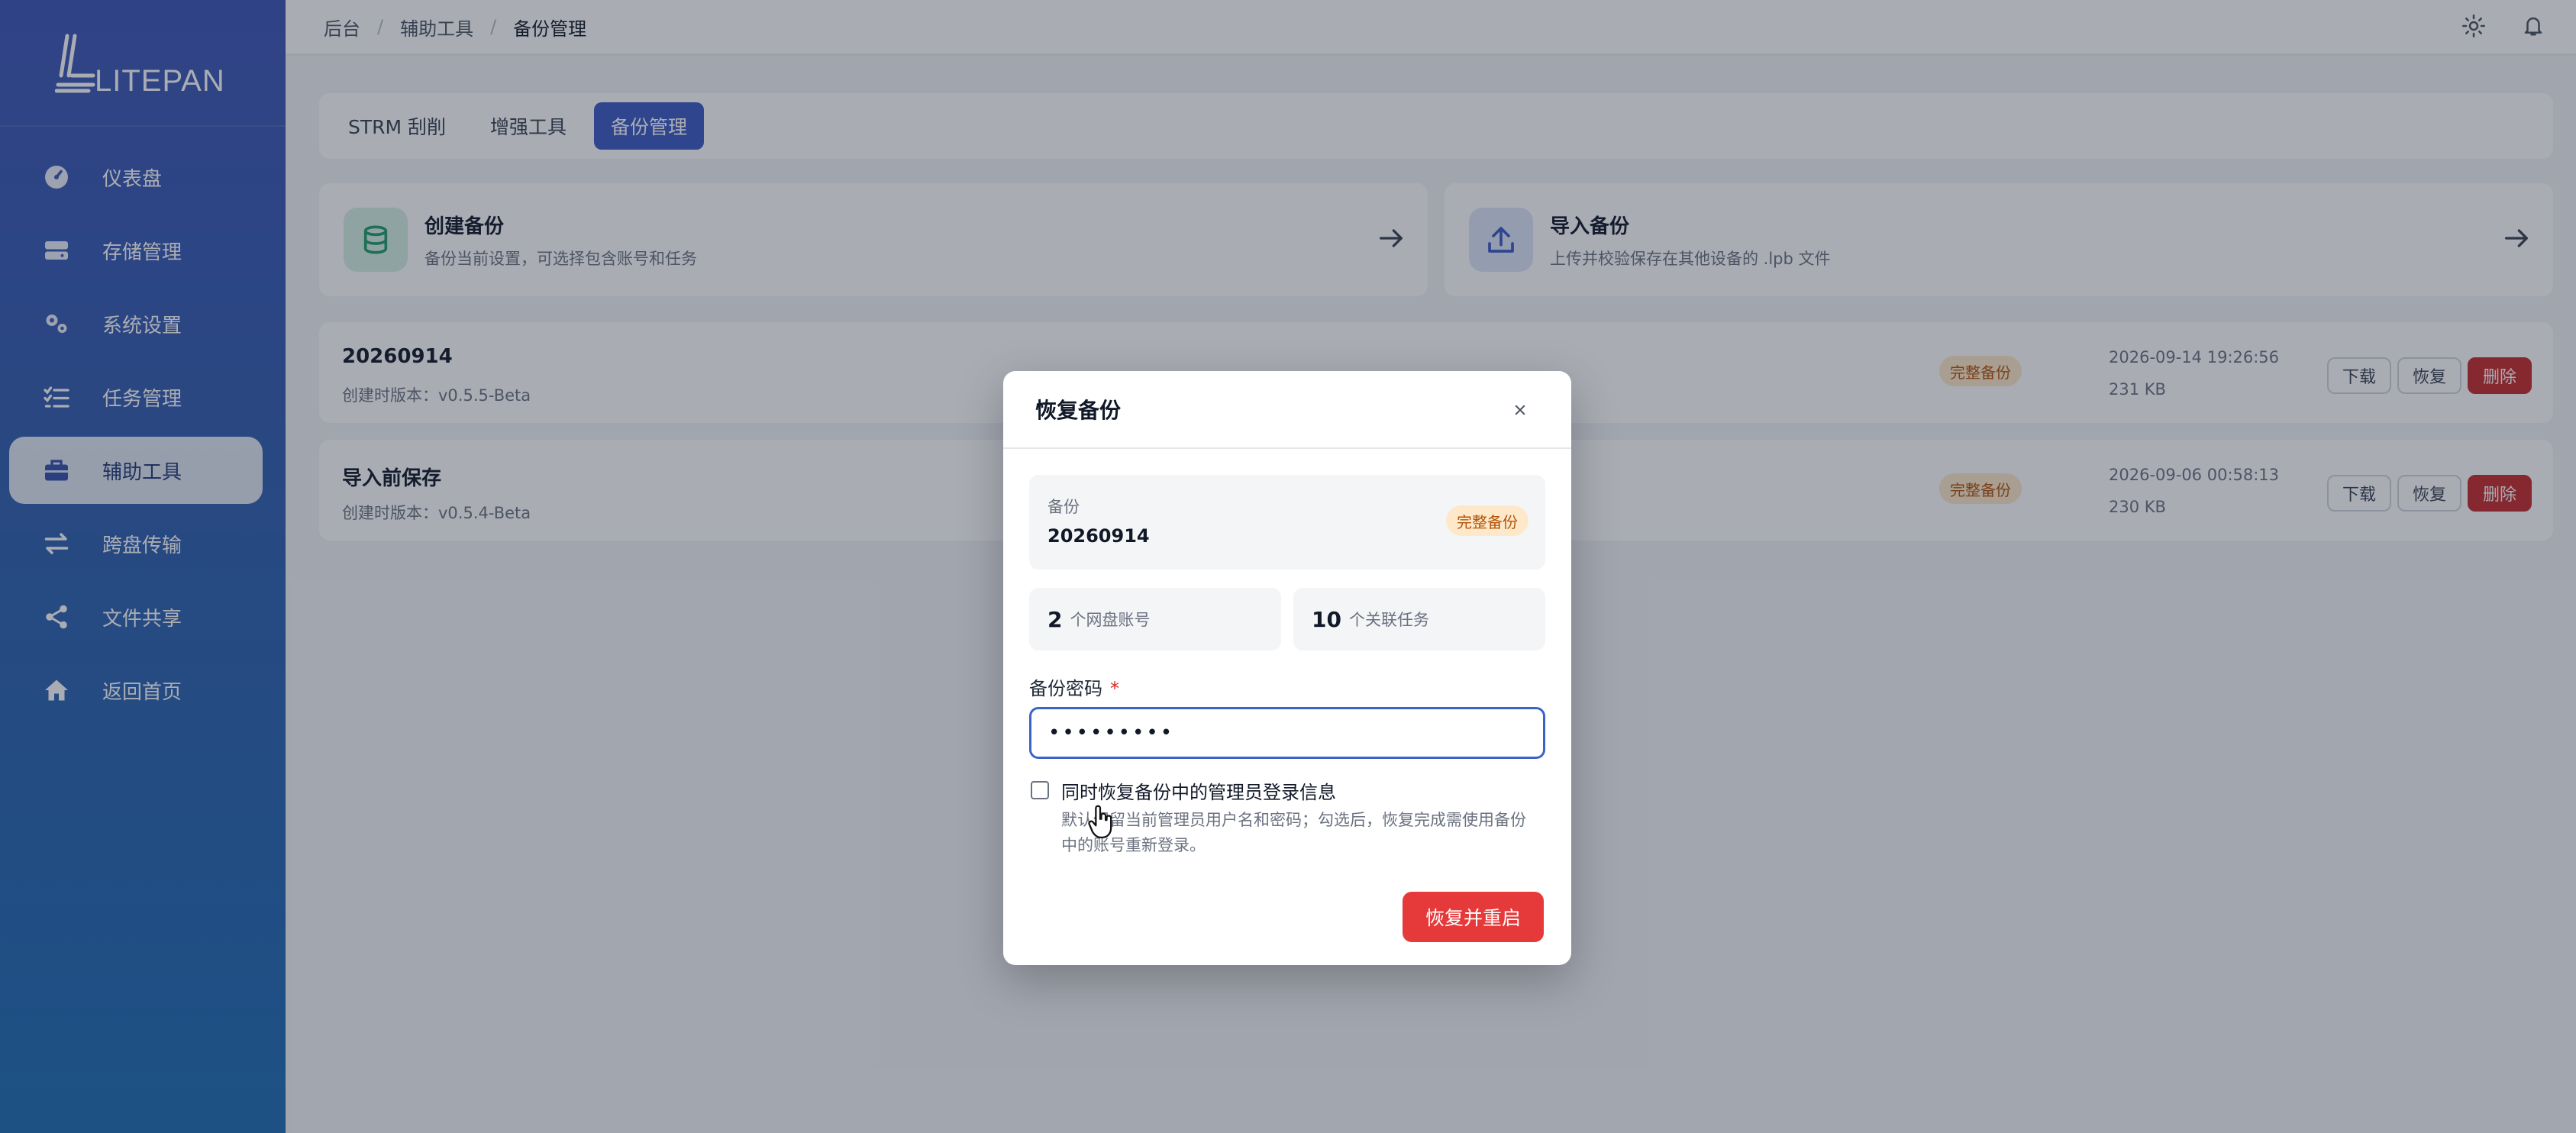  Describe the element at coordinates (1114, 688) in the screenshot. I see `required-mark: *` at that location.